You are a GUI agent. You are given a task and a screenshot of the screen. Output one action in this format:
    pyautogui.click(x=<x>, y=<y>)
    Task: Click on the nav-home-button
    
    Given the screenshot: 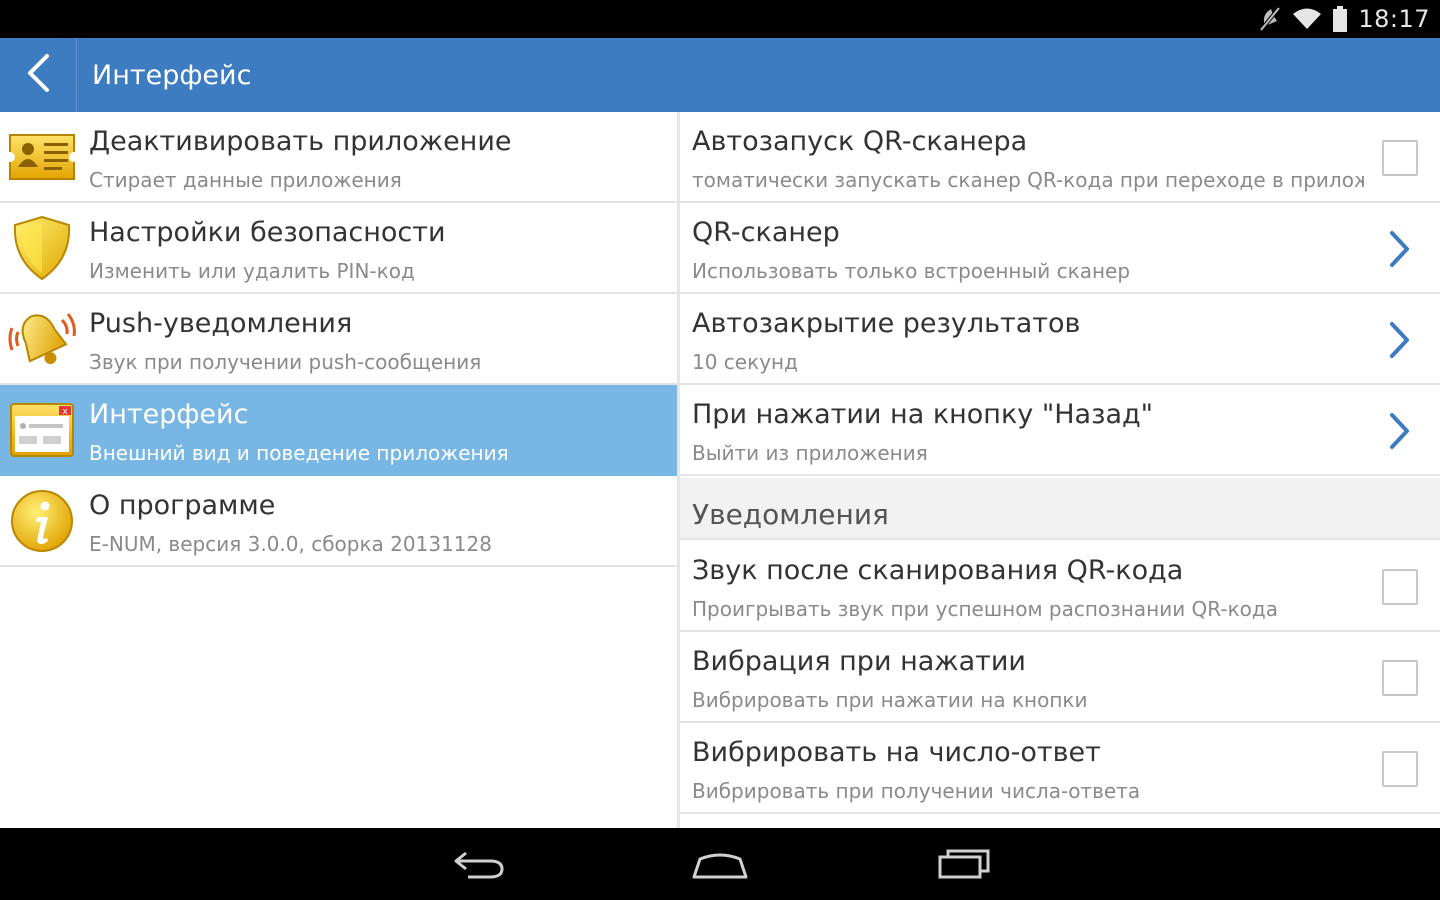 What is the action you would take?
    pyautogui.click(x=720, y=864)
    